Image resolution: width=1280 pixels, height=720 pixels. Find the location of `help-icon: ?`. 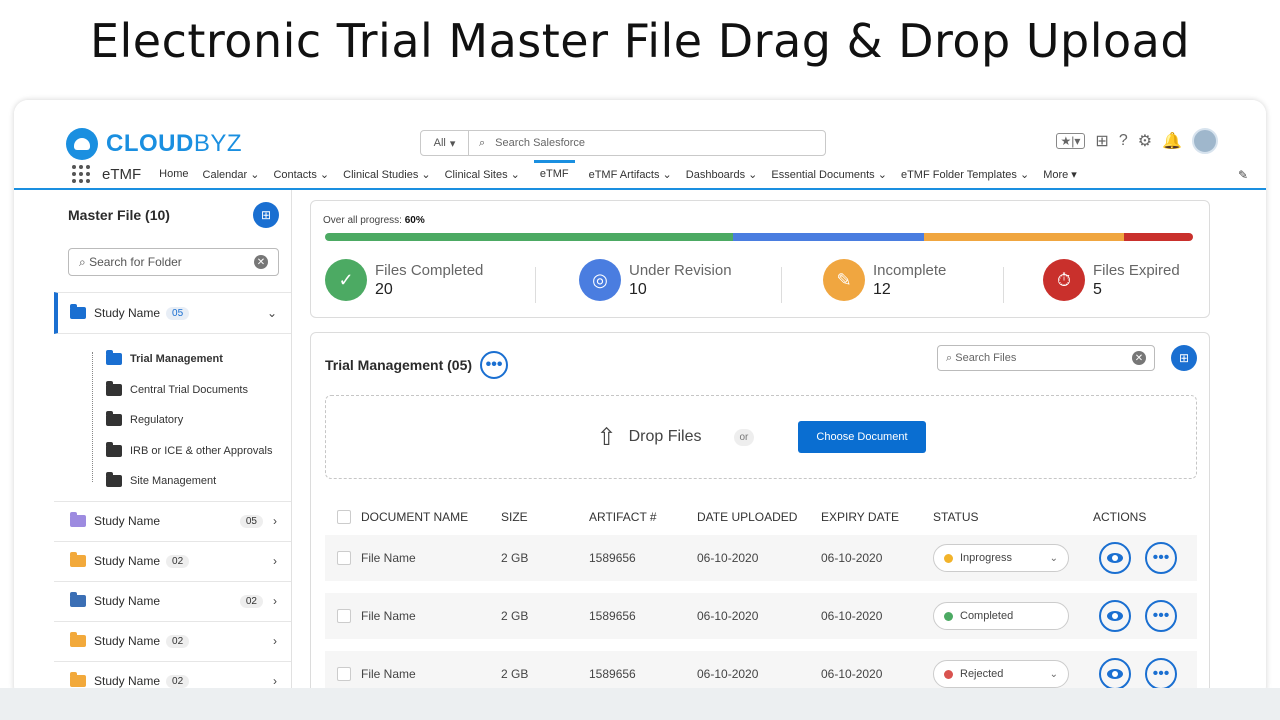

help-icon: ? is located at coordinates (1123, 141).